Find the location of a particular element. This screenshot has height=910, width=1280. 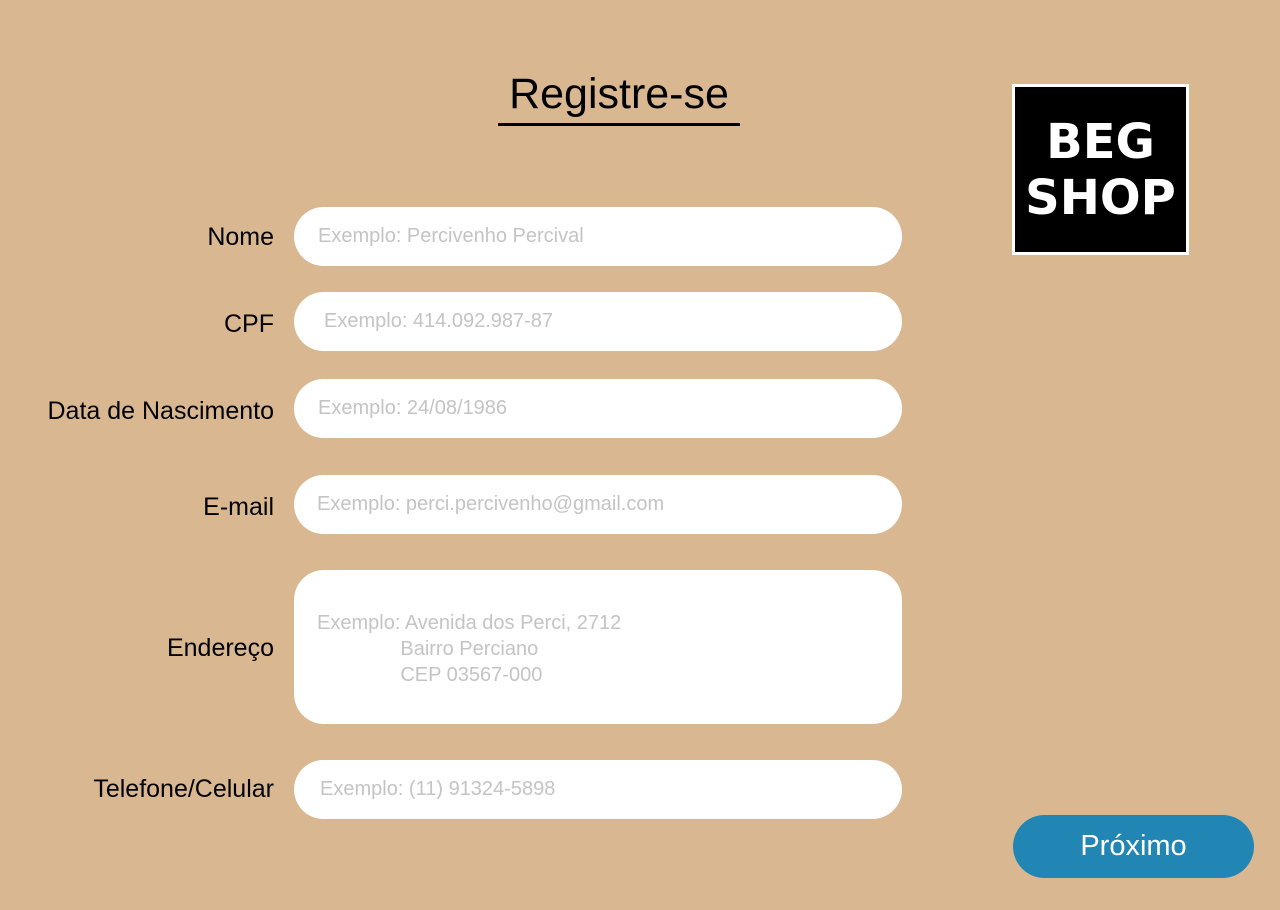

page-title: Registre-se is located at coordinates (619, 97).